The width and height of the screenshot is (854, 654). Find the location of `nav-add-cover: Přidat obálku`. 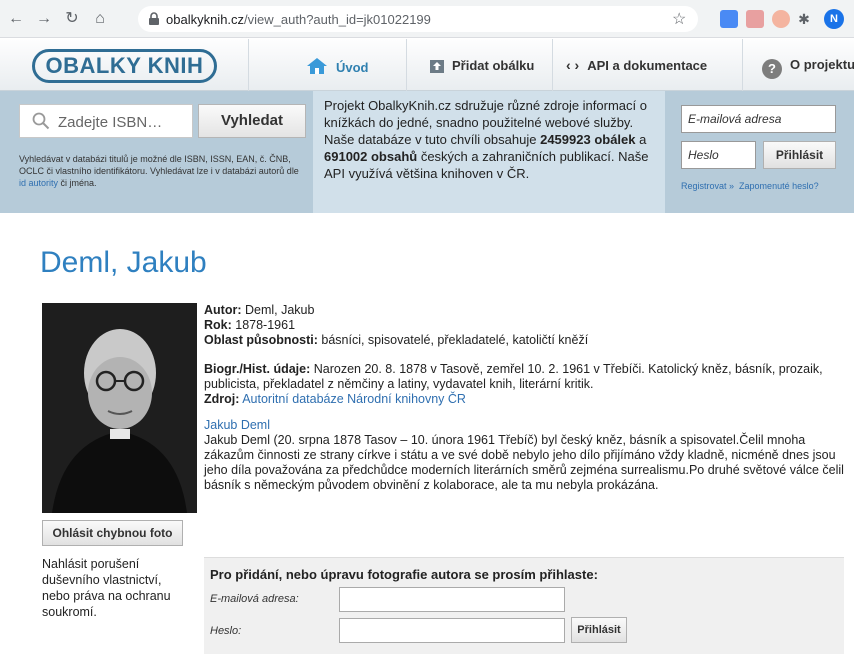

nav-add-cover: Přidat obálku is located at coordinates (482, 65).